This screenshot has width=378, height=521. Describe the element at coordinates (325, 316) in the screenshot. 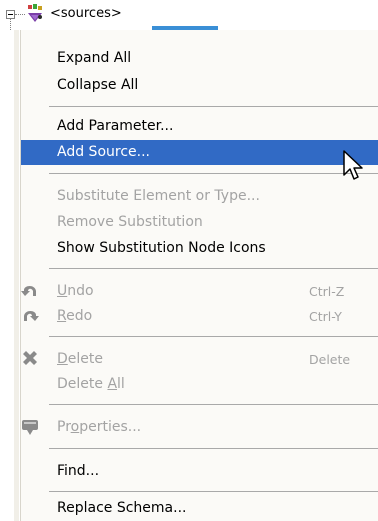

I see `menu-item-shortcut: Ctrl-Y` at that location.